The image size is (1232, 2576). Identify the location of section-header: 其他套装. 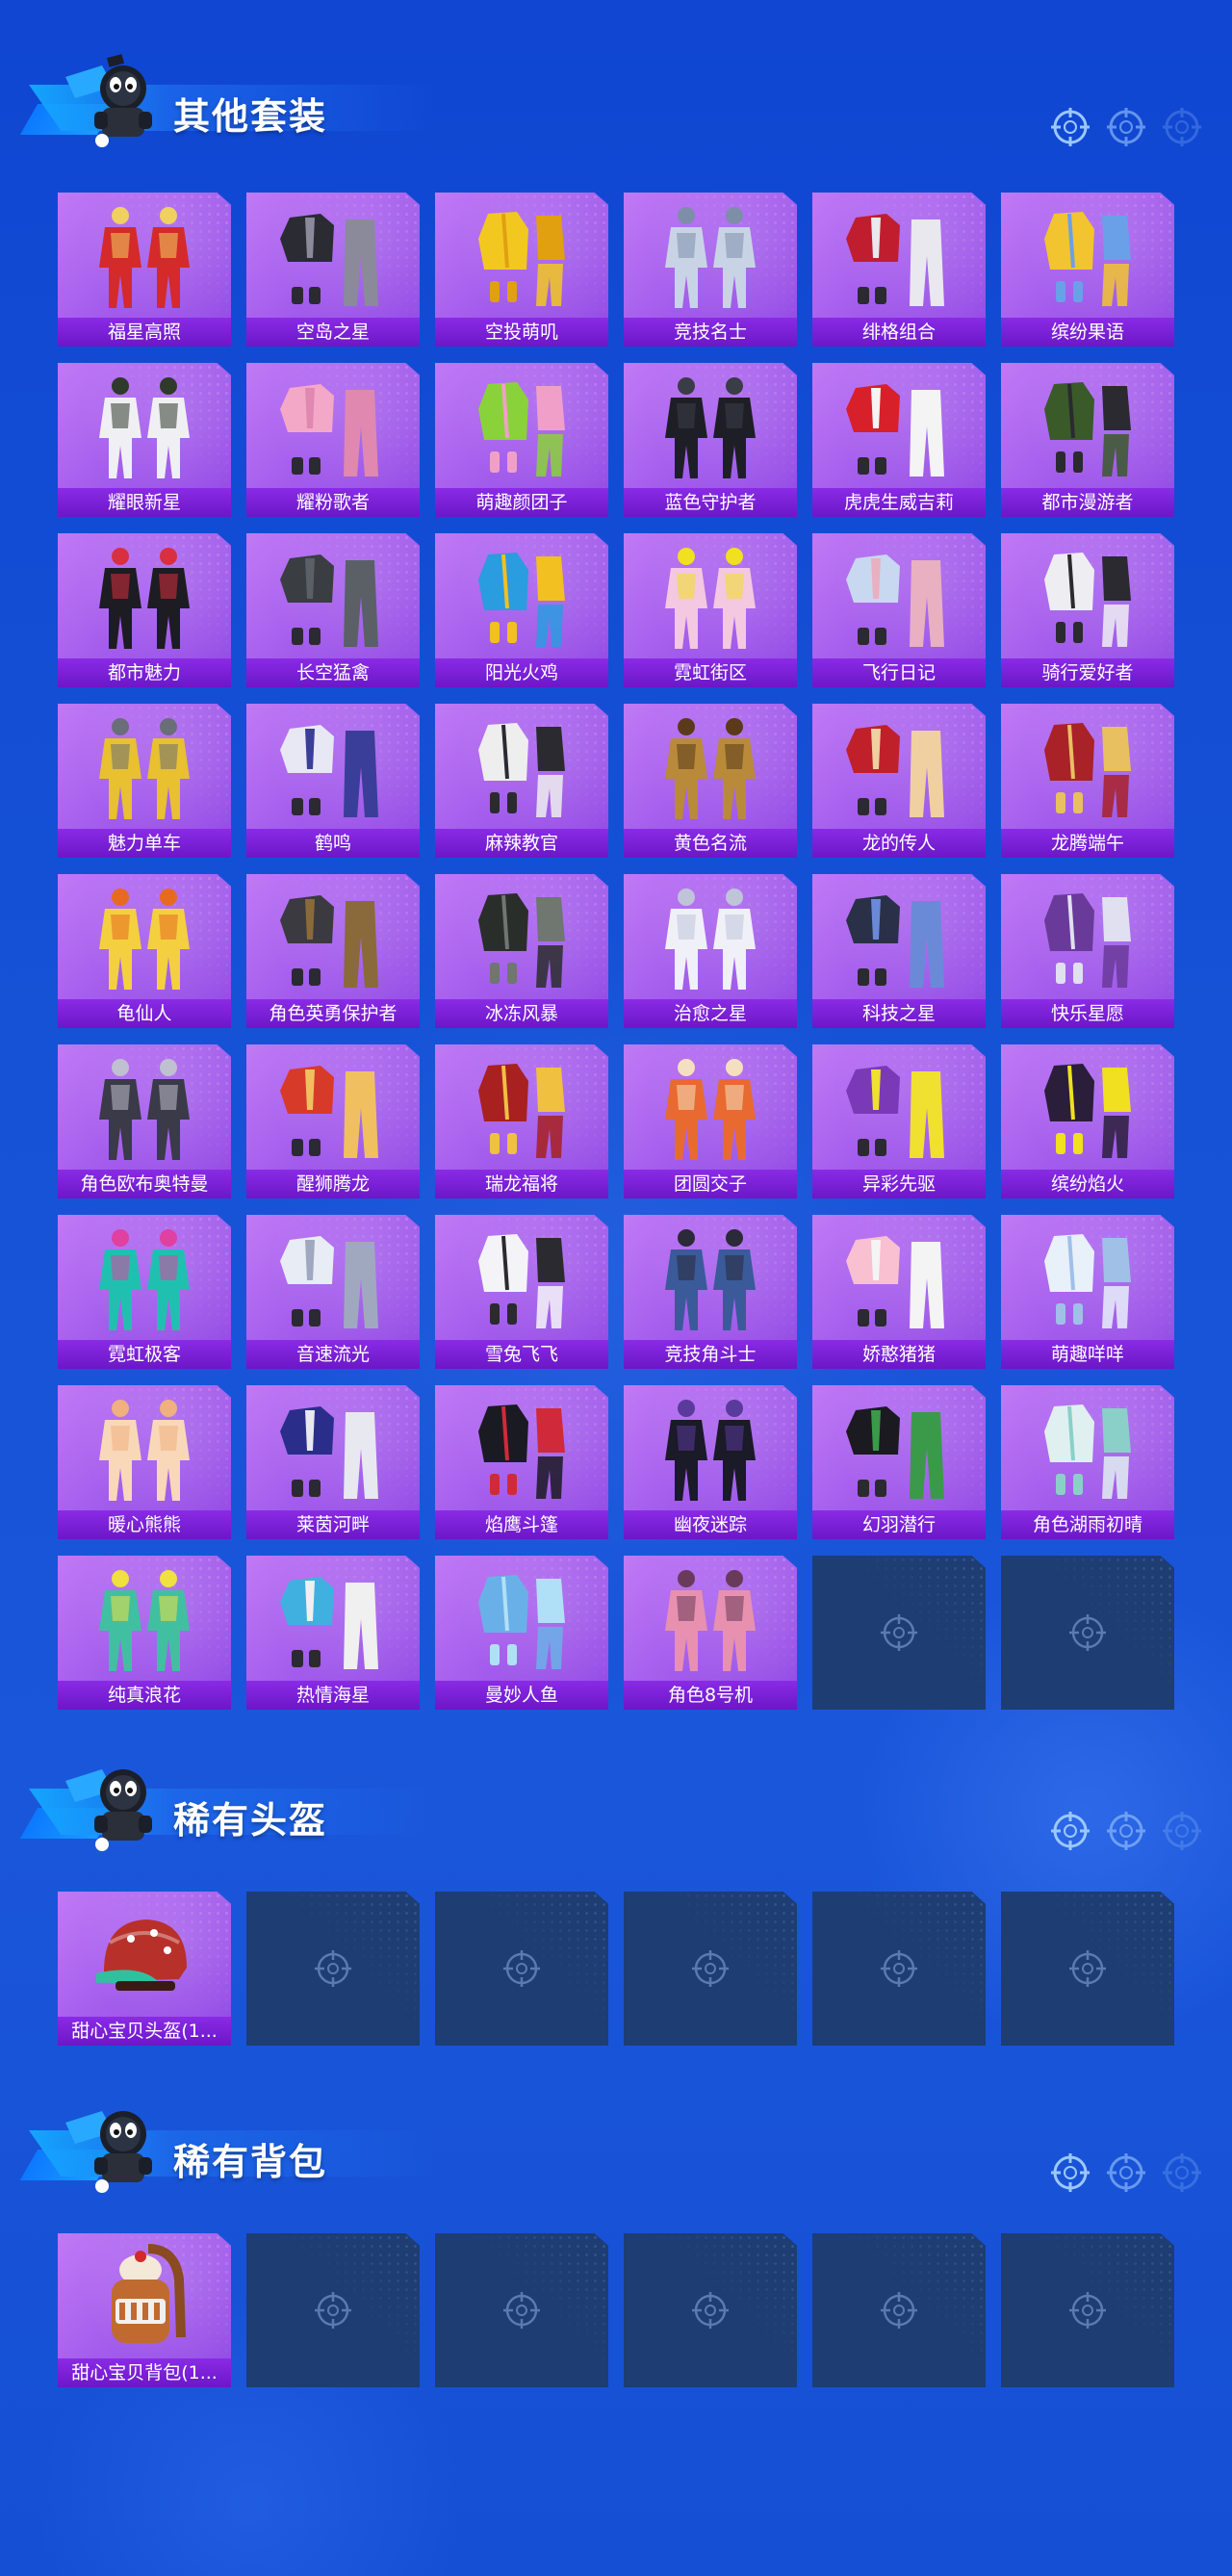
(611, 101).